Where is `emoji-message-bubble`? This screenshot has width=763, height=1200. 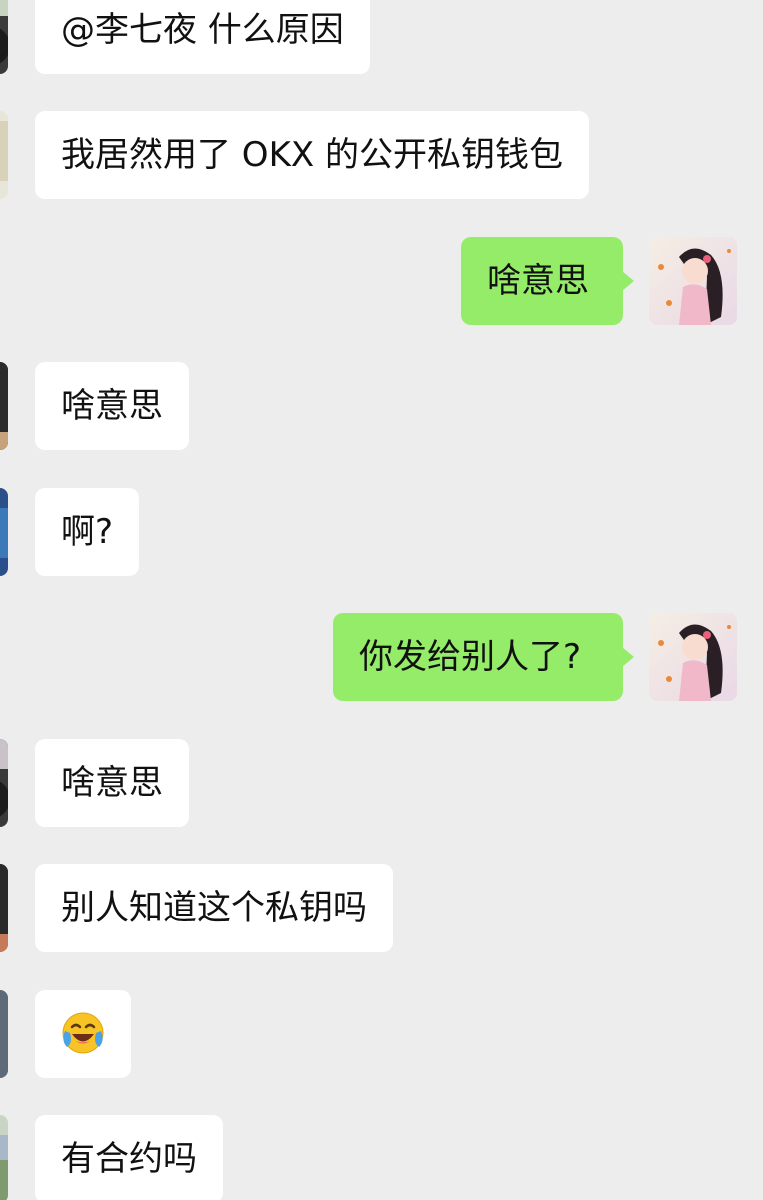 emoji-message-bubble is located at coordinates (83, 1034).